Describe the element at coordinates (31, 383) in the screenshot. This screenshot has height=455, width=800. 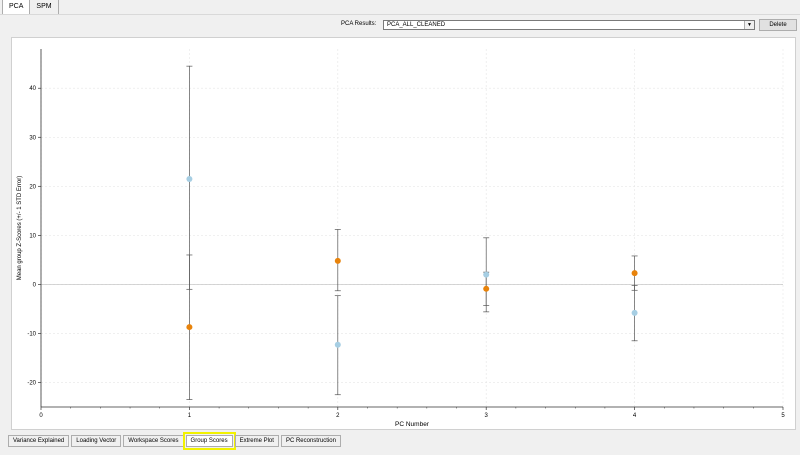
I see `y-tick-label: -20` at that location.